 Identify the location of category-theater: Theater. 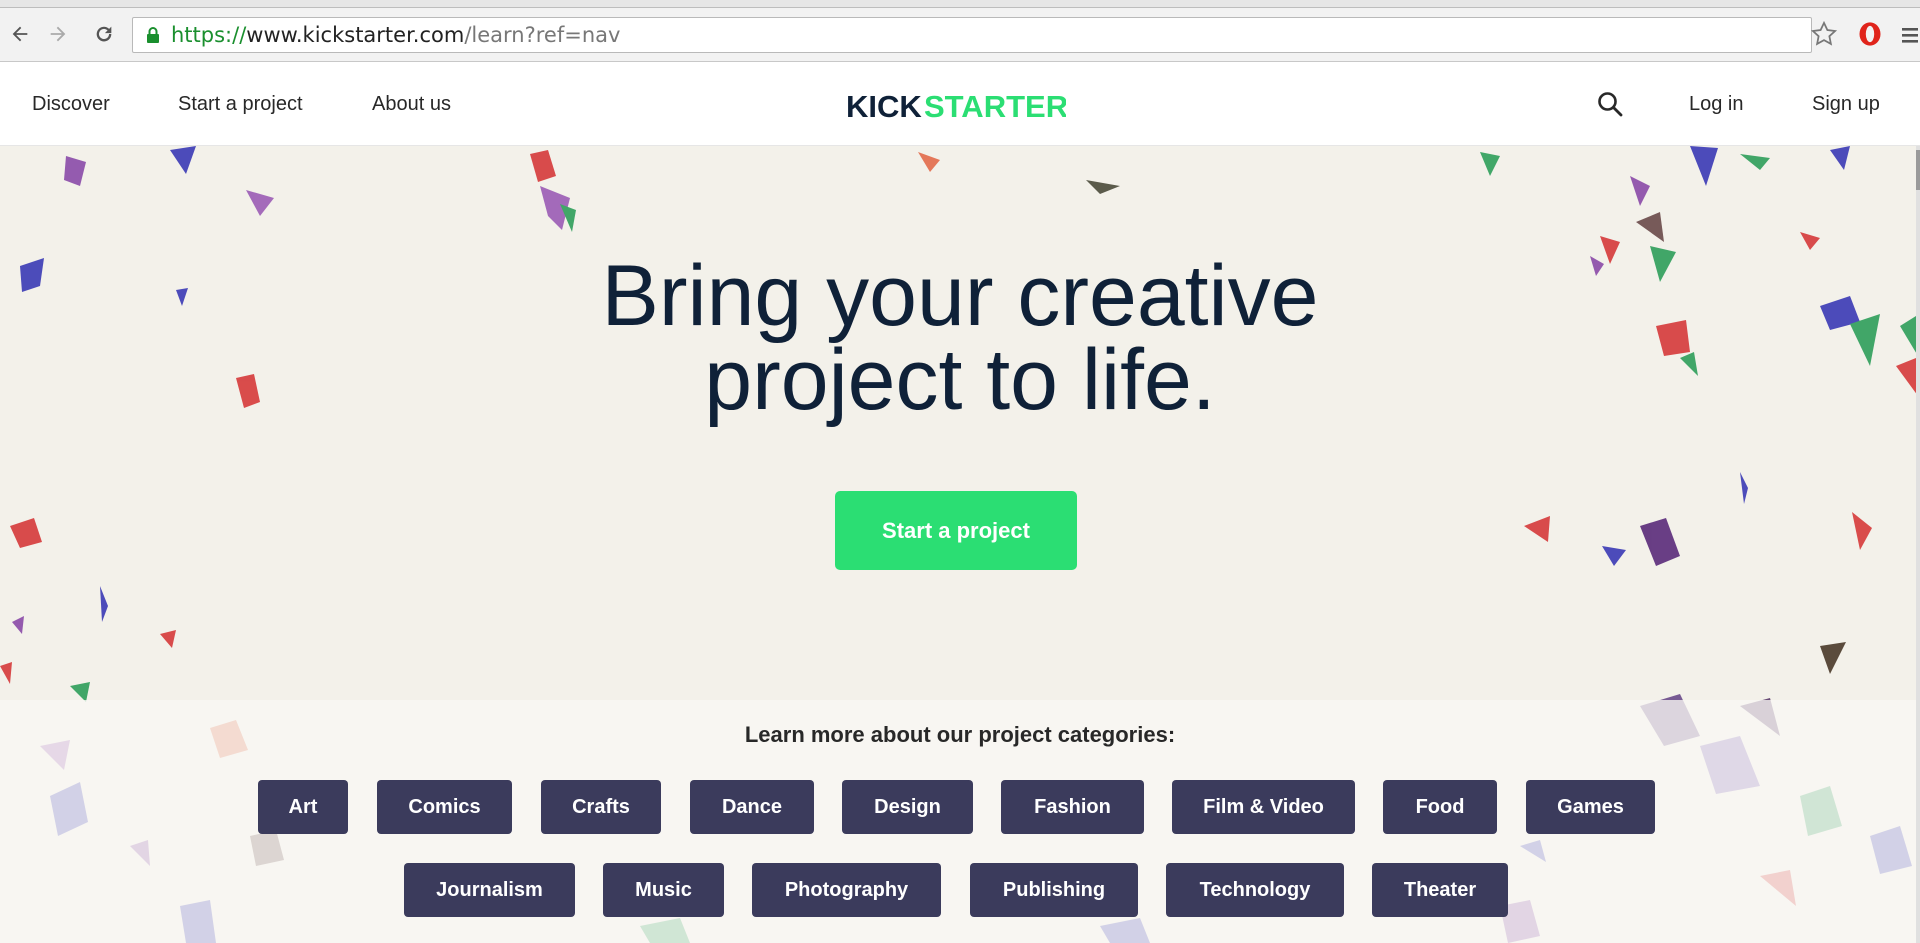
(1440, 890).